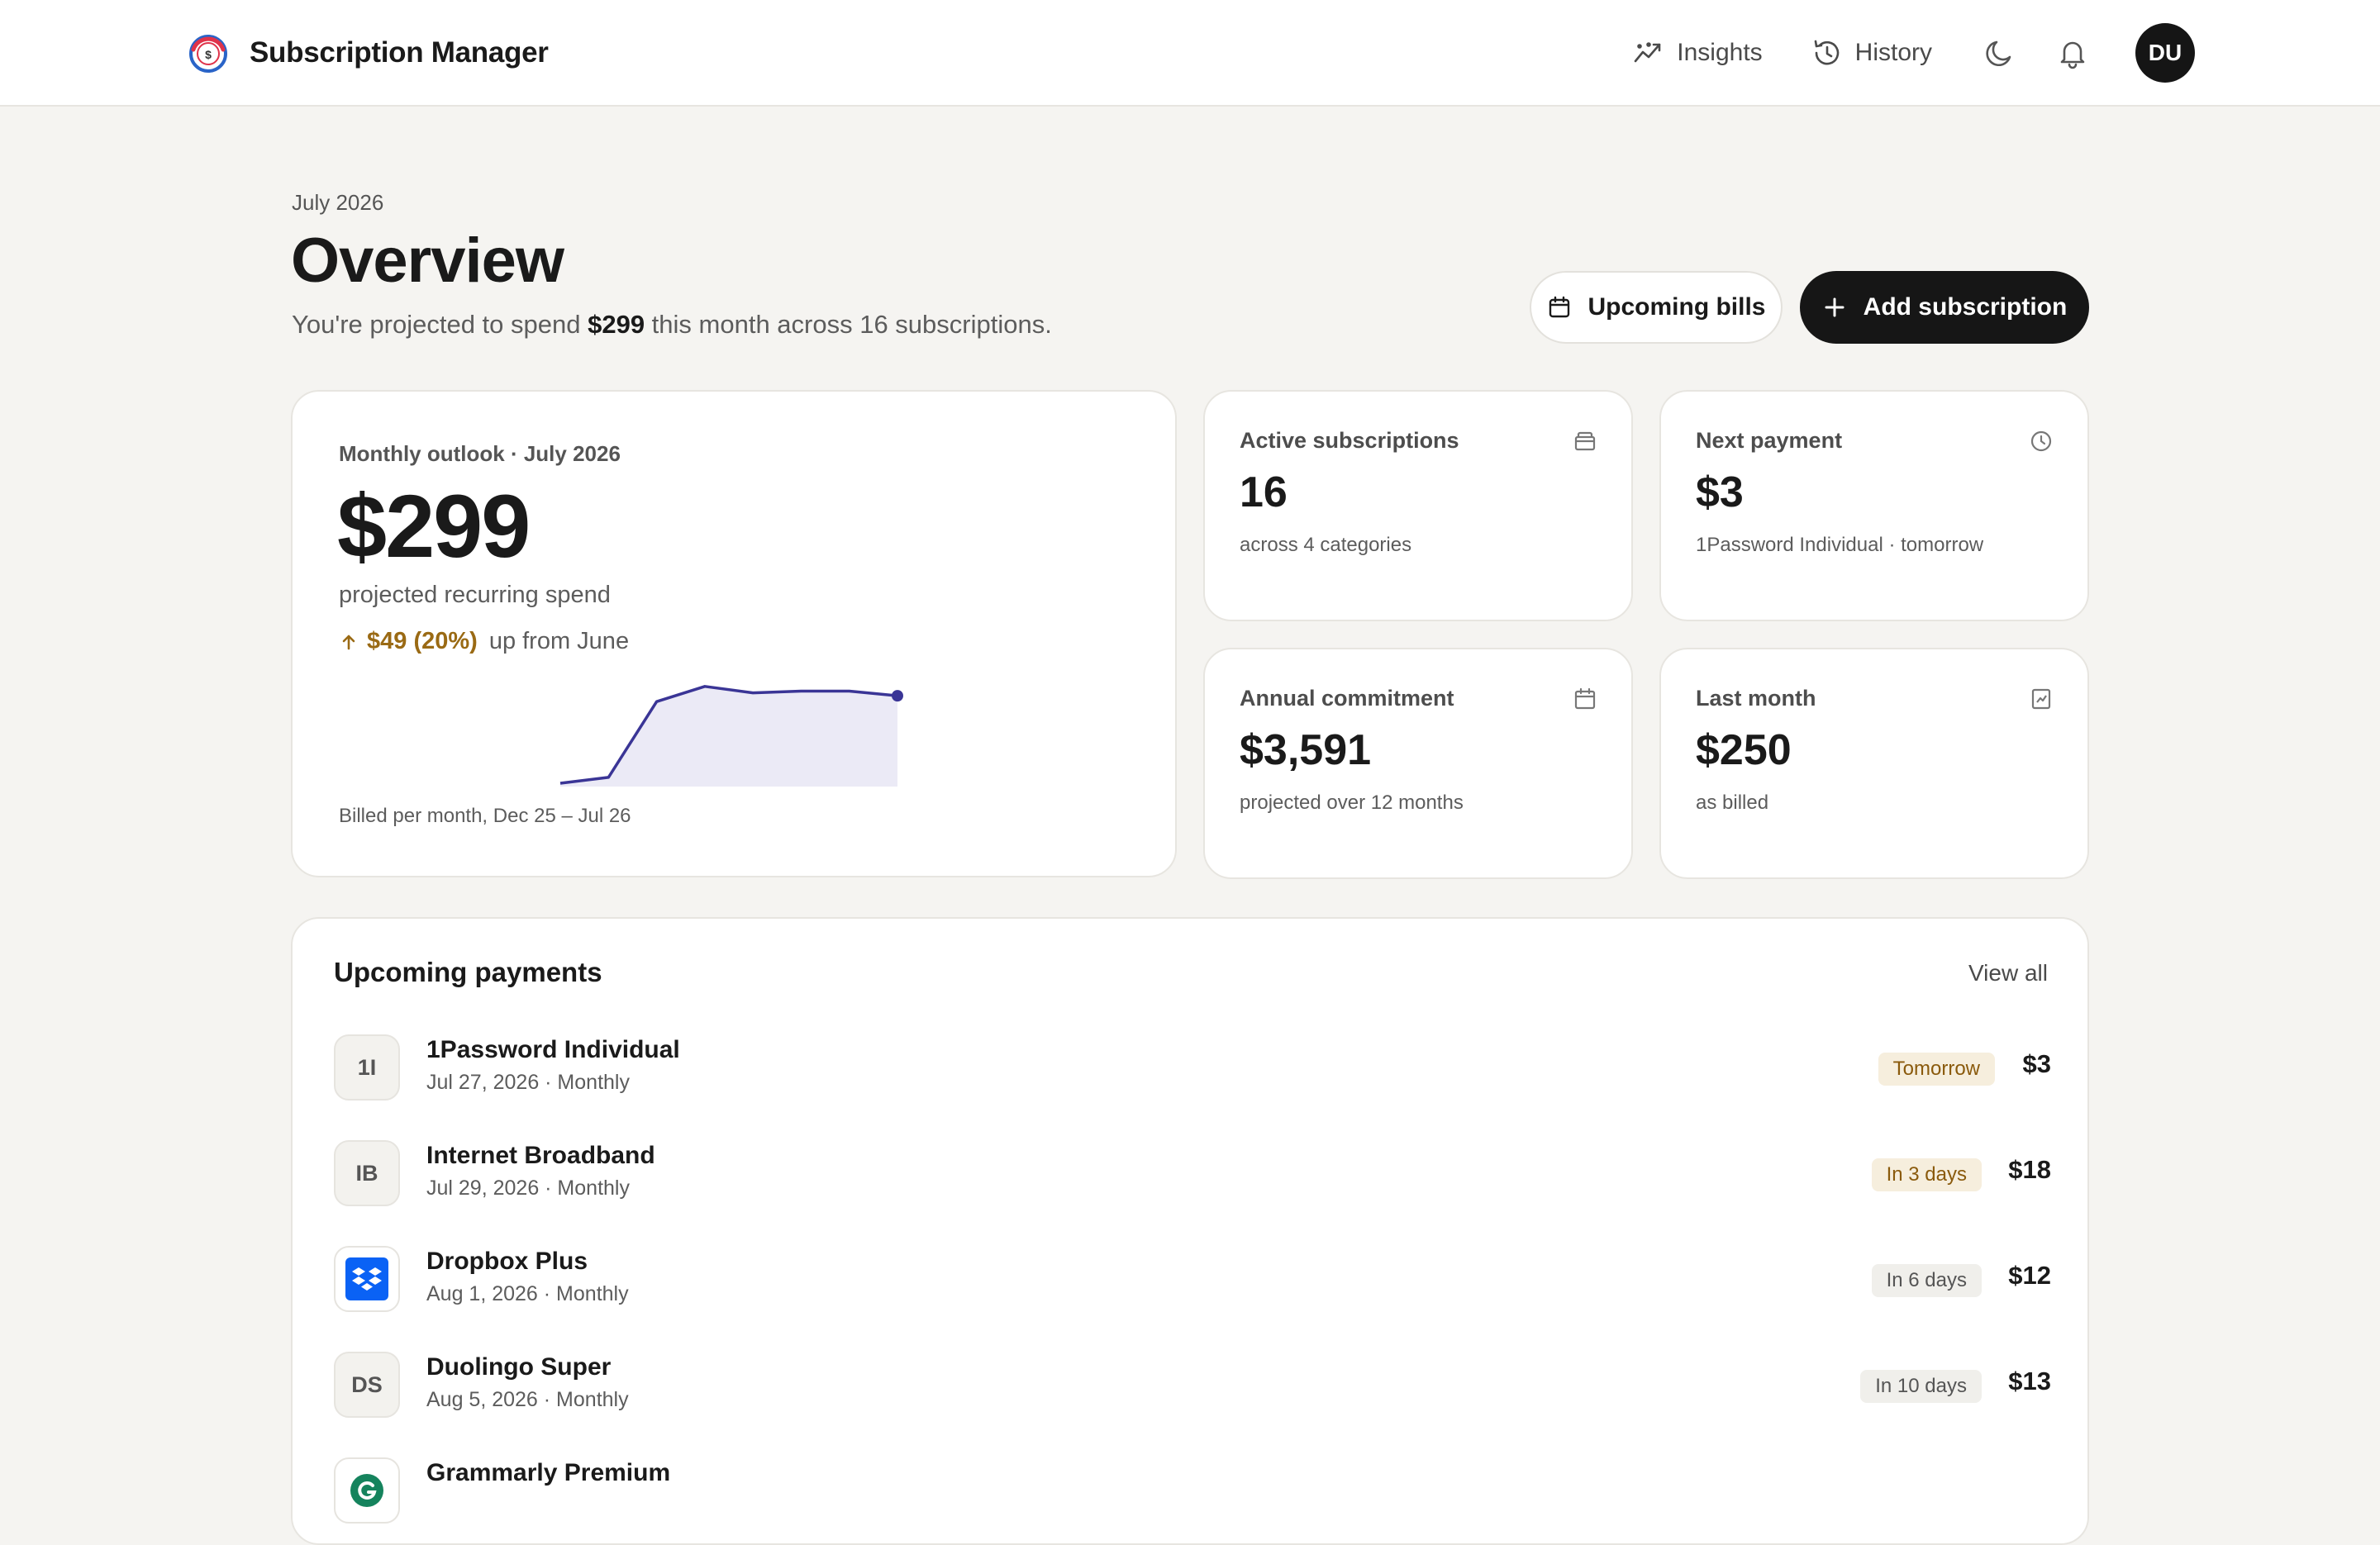 The width and height of the screenshot is (2380, 1545). What do you see at coordinates (527, 1293) in the screenshot?
I see `subscription-meta: Aug 1, 2026 · Monthly` at bounding box center [527, 1293].